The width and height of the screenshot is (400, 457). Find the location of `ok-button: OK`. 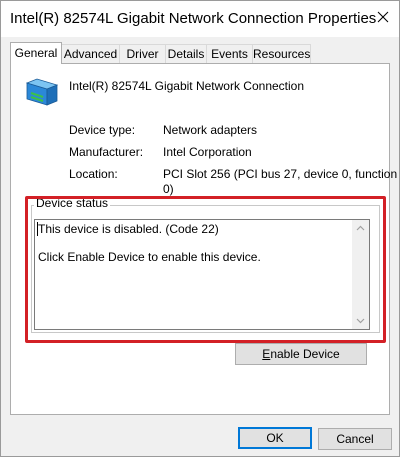

ok-button: OK is located at coordinates (275, 438).